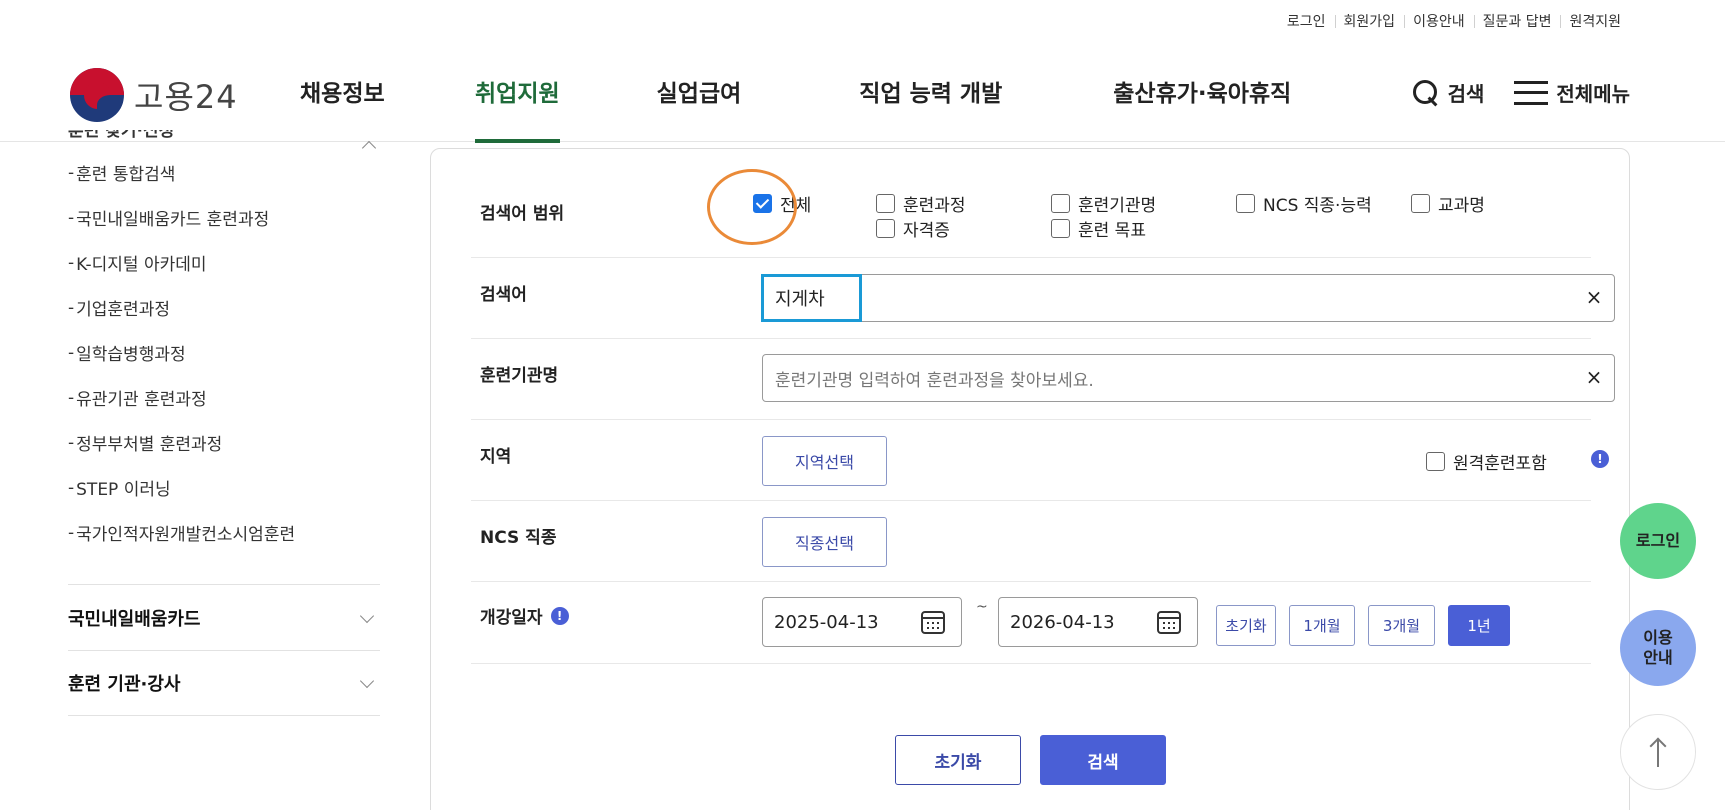 The height and width of the screenshot is (810, 1725). Describe the element at coordinates (1306, 21) in the screenshot. I see `util-login-link: 로그인` at that location.